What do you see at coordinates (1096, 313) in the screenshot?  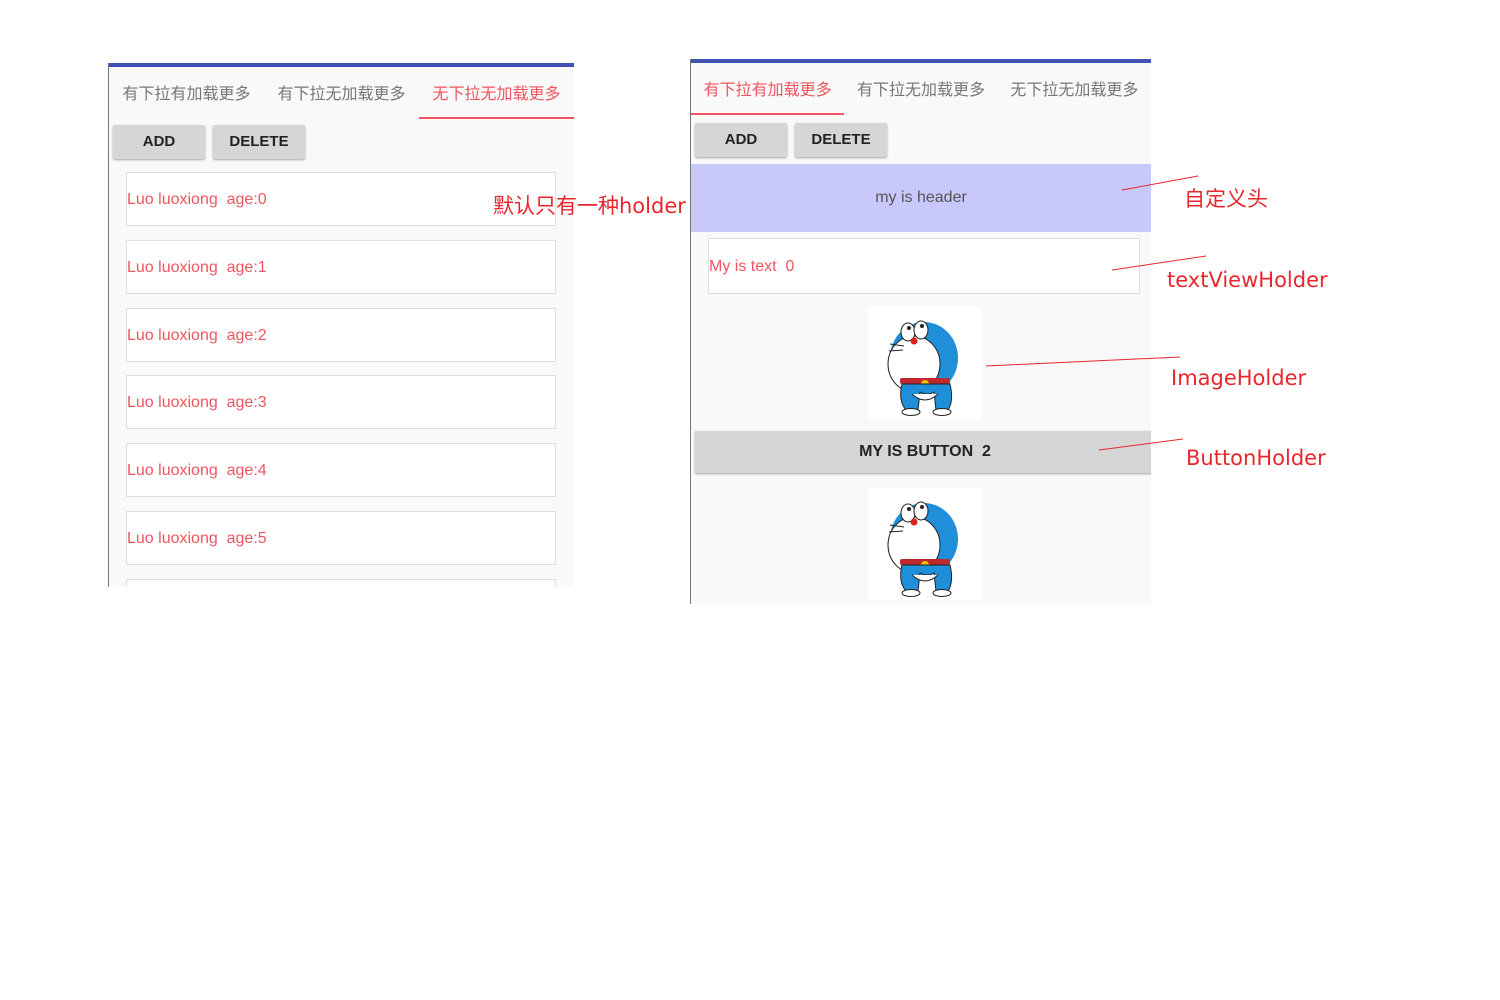 I see `annotation-lines` at bounding box center [1096, 313].